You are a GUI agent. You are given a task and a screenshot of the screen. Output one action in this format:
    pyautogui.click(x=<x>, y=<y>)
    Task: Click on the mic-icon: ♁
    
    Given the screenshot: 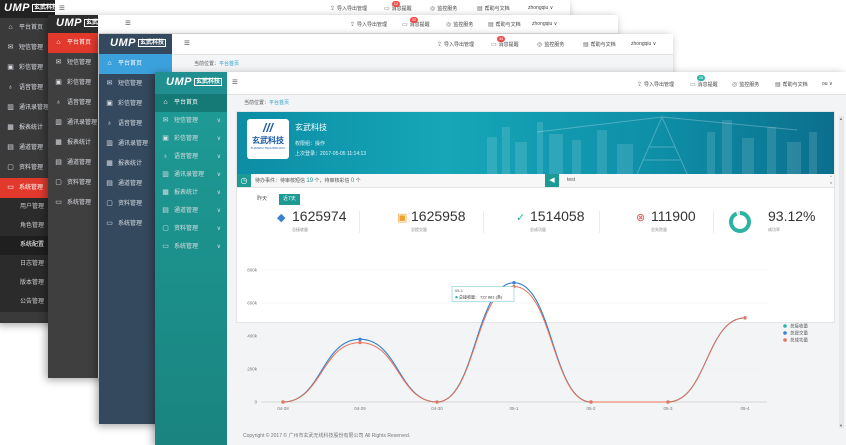 What is the action you would take?
    pyautogui.click(x=109, y=123)
    